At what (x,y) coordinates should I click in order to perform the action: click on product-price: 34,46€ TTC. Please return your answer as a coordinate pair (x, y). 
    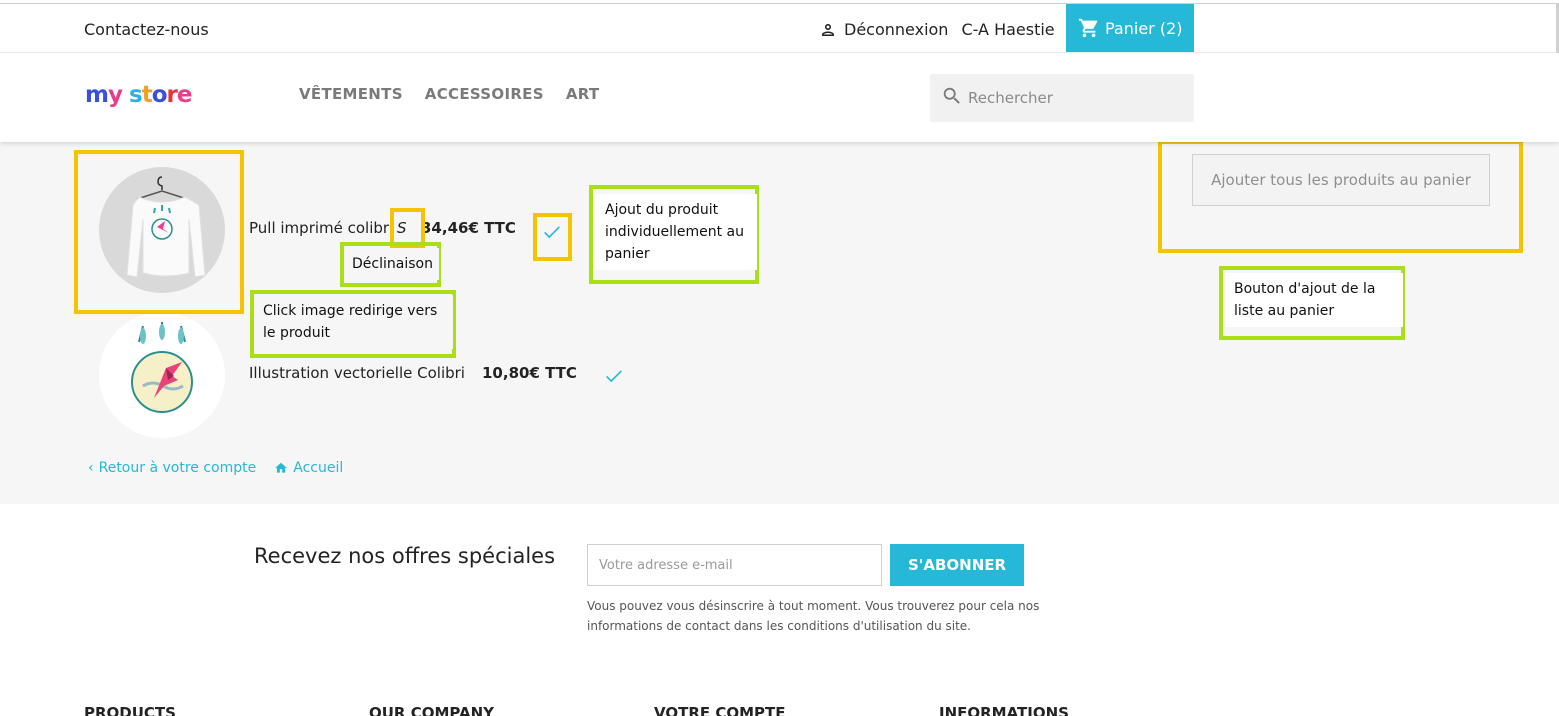
    Looking at the image, I should click on (468, 228).